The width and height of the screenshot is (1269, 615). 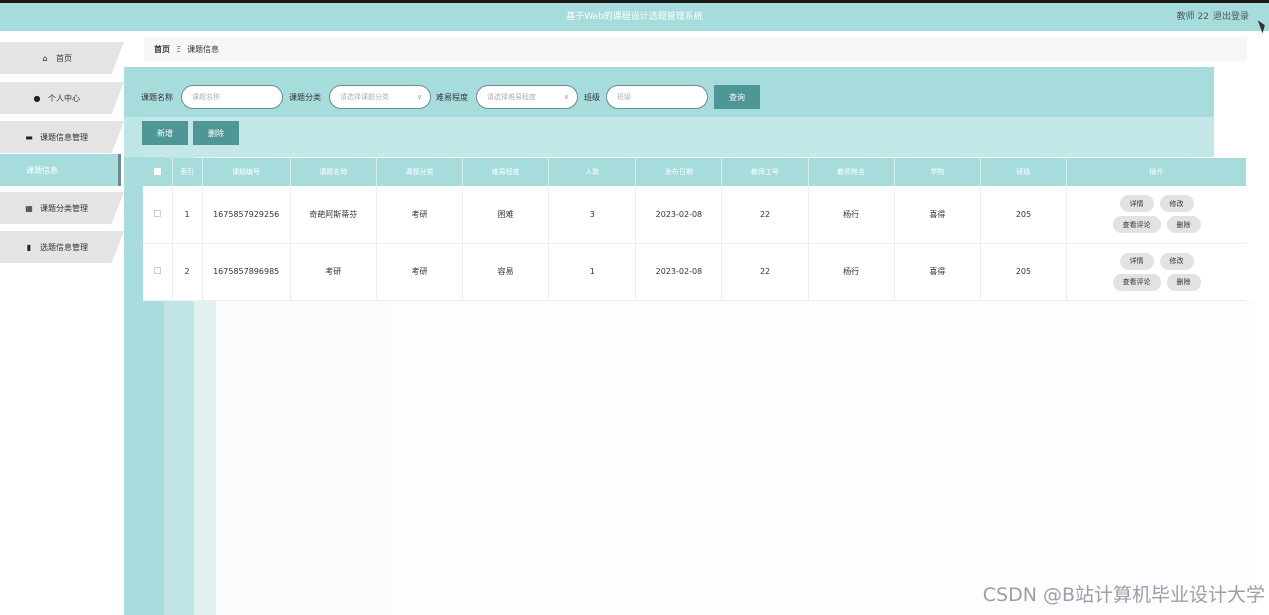 I want to click on class-input: 班级, so click(x=657, y=97).